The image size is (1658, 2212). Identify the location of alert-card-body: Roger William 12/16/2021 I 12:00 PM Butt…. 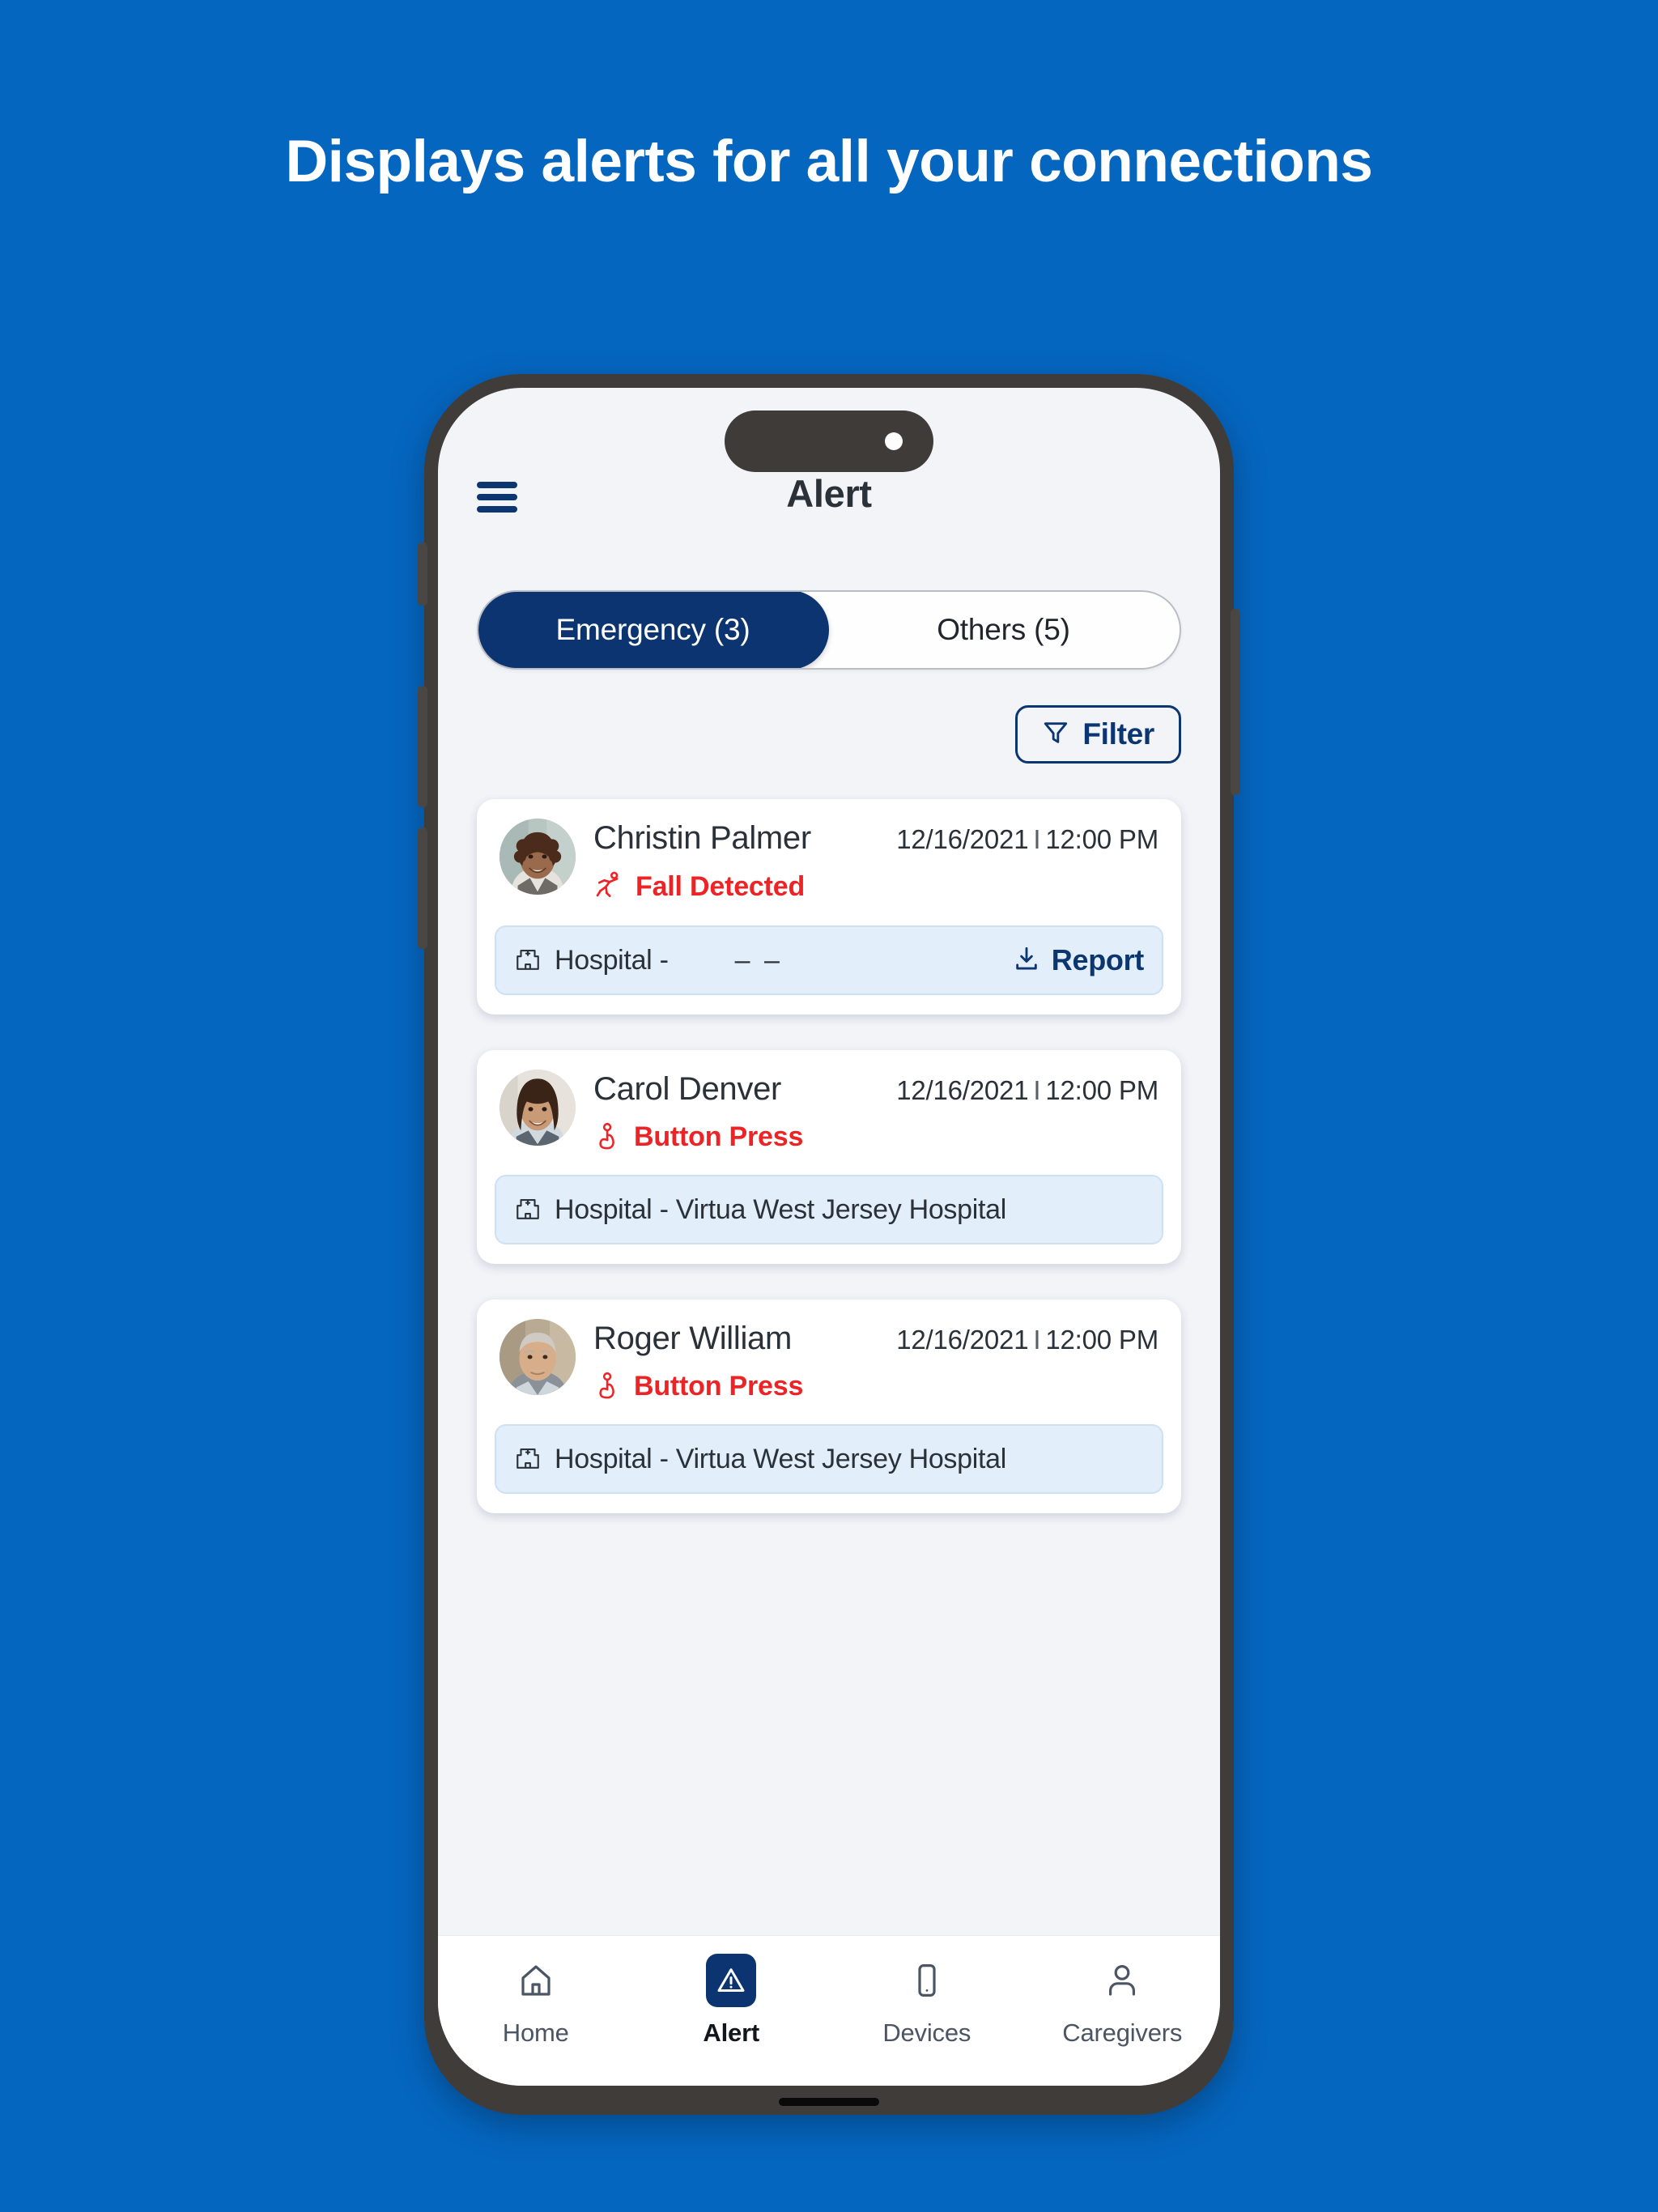
(867, 1361).